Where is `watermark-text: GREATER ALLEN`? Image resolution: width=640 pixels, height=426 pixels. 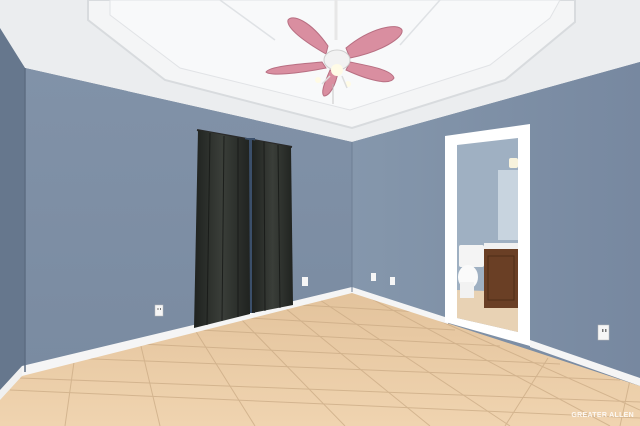
watermark-text: GREATER ALLEN is located at coordinates (602, 416).